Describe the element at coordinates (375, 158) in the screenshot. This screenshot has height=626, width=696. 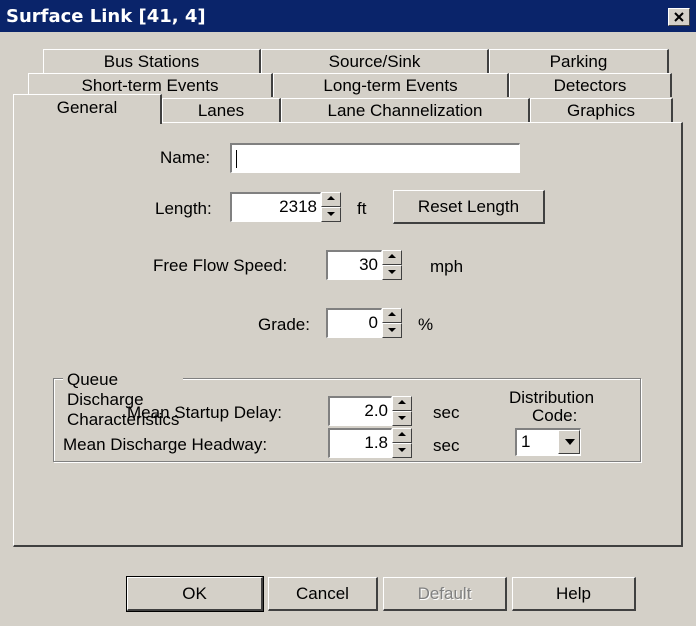
I see `name-input` at that location.